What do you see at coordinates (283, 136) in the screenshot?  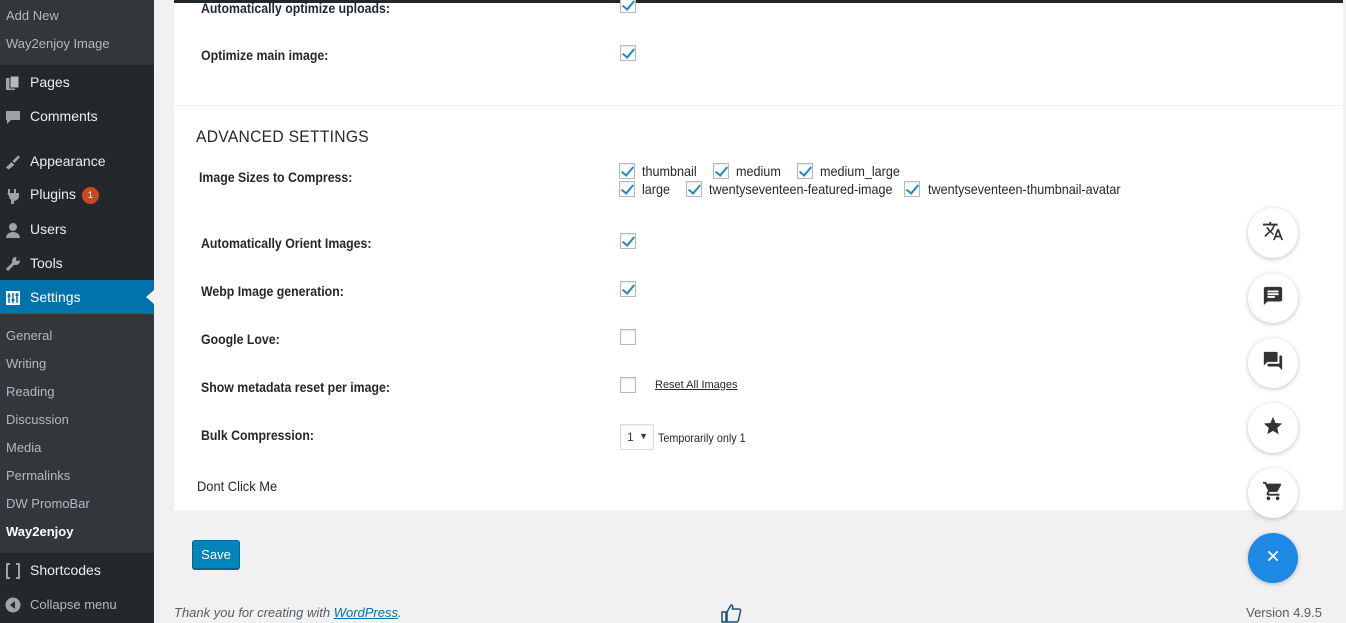 I see `advanced-settings-heading: ADVANCED SETTINGS` at bounding box center [283, 136].